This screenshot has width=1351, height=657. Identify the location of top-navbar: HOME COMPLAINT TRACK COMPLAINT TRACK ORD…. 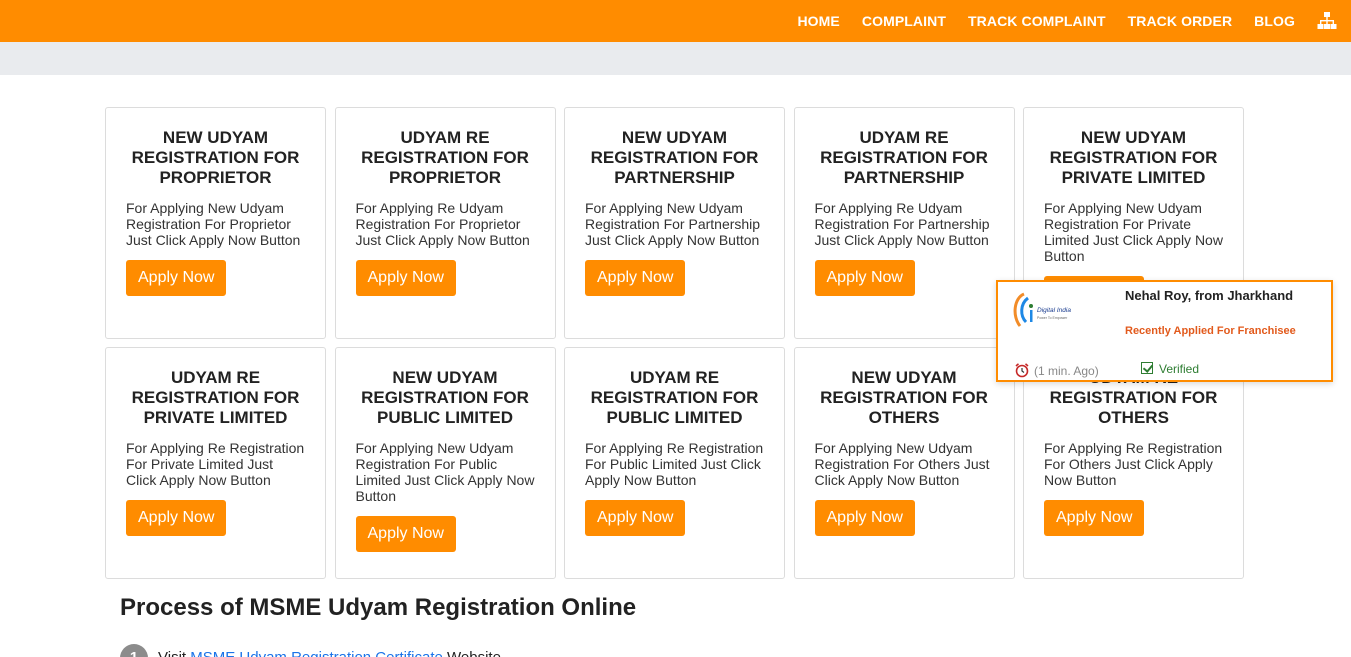
(675, 21).